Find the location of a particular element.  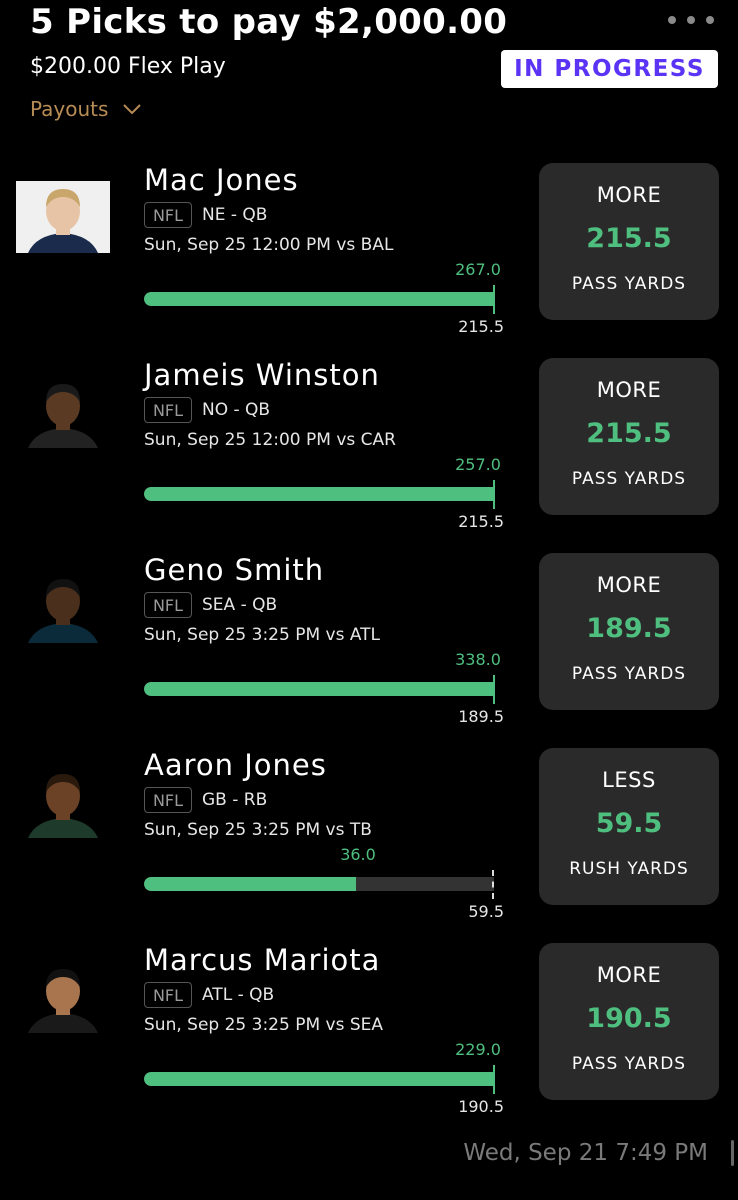

team-position: GB - RB is located at coordinates (235, 800).